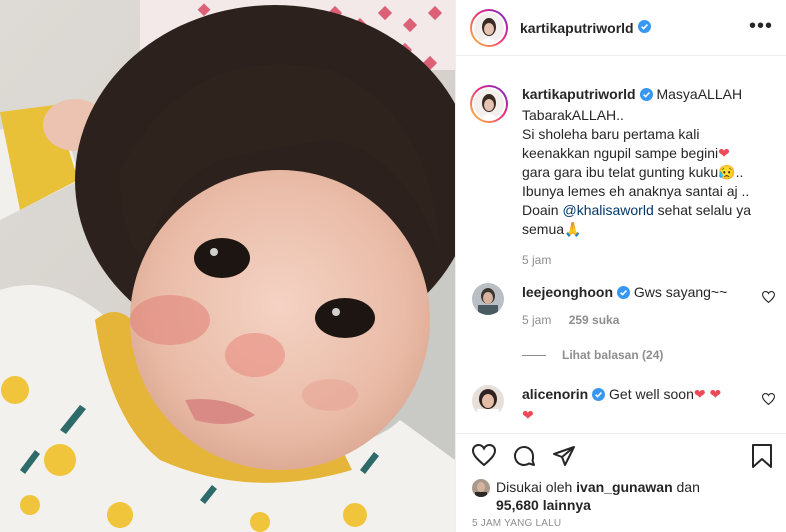 This screenshot has height=532, width=786. I want to click on save-icon, so click(762, 457).